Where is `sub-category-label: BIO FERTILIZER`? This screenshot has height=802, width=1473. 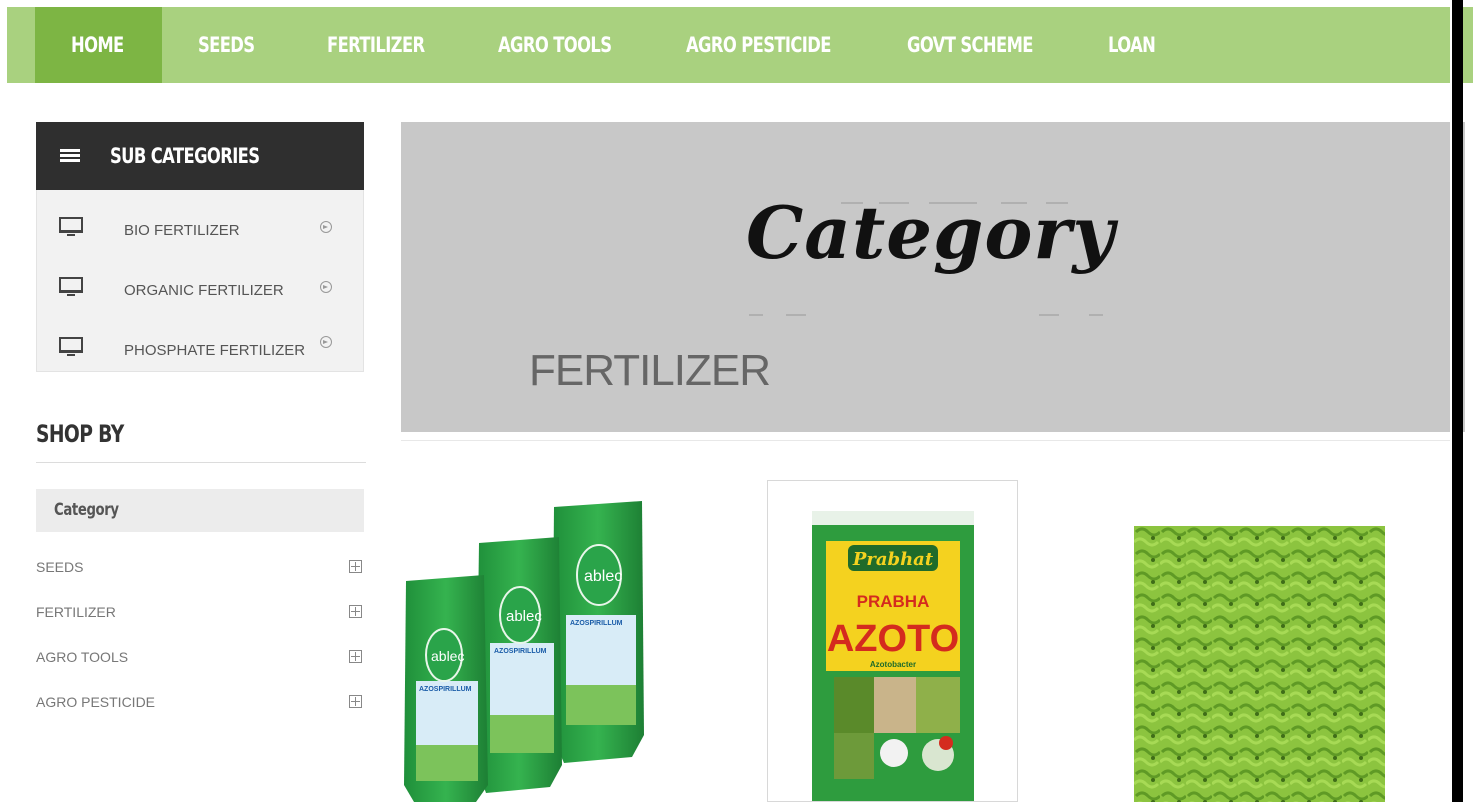
sub-category-label: BIO FERTILIZER is located at coordinates (182, 230).